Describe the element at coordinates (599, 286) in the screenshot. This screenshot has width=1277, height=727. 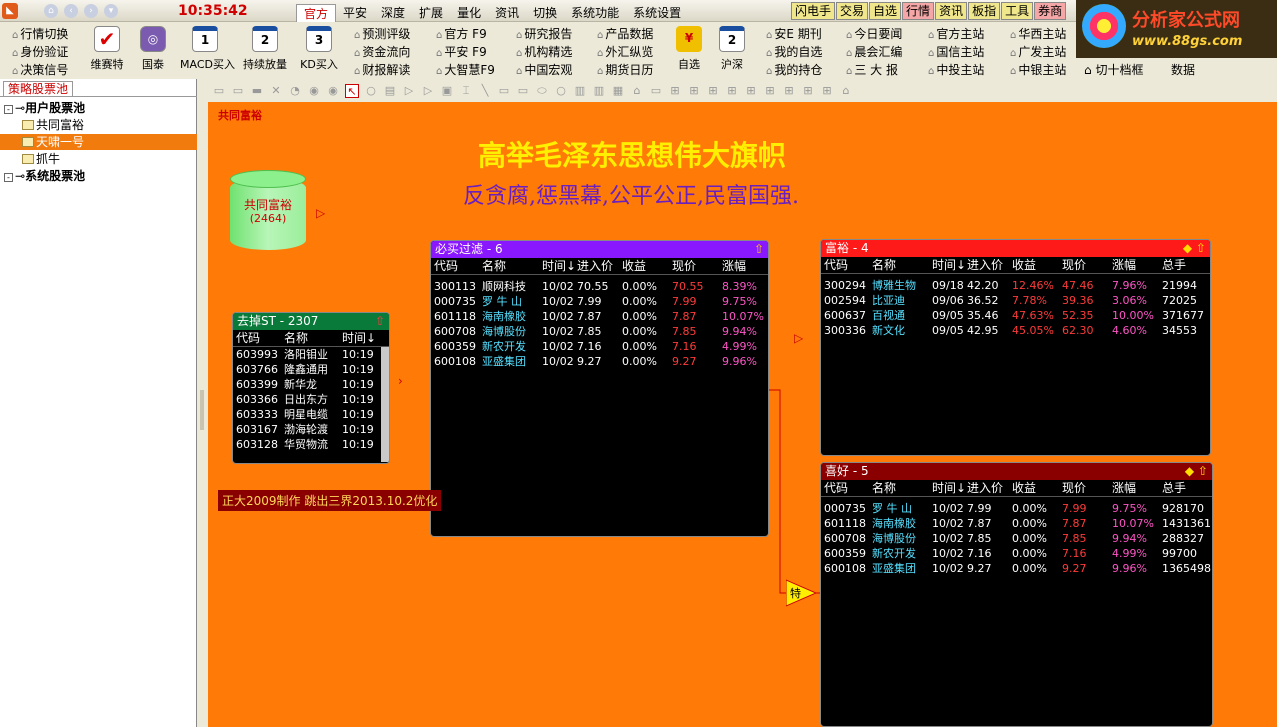
I see `table-row: 300113 顺网科技 10/02 70.55 0.00% 70.55 8.39%` at that location.